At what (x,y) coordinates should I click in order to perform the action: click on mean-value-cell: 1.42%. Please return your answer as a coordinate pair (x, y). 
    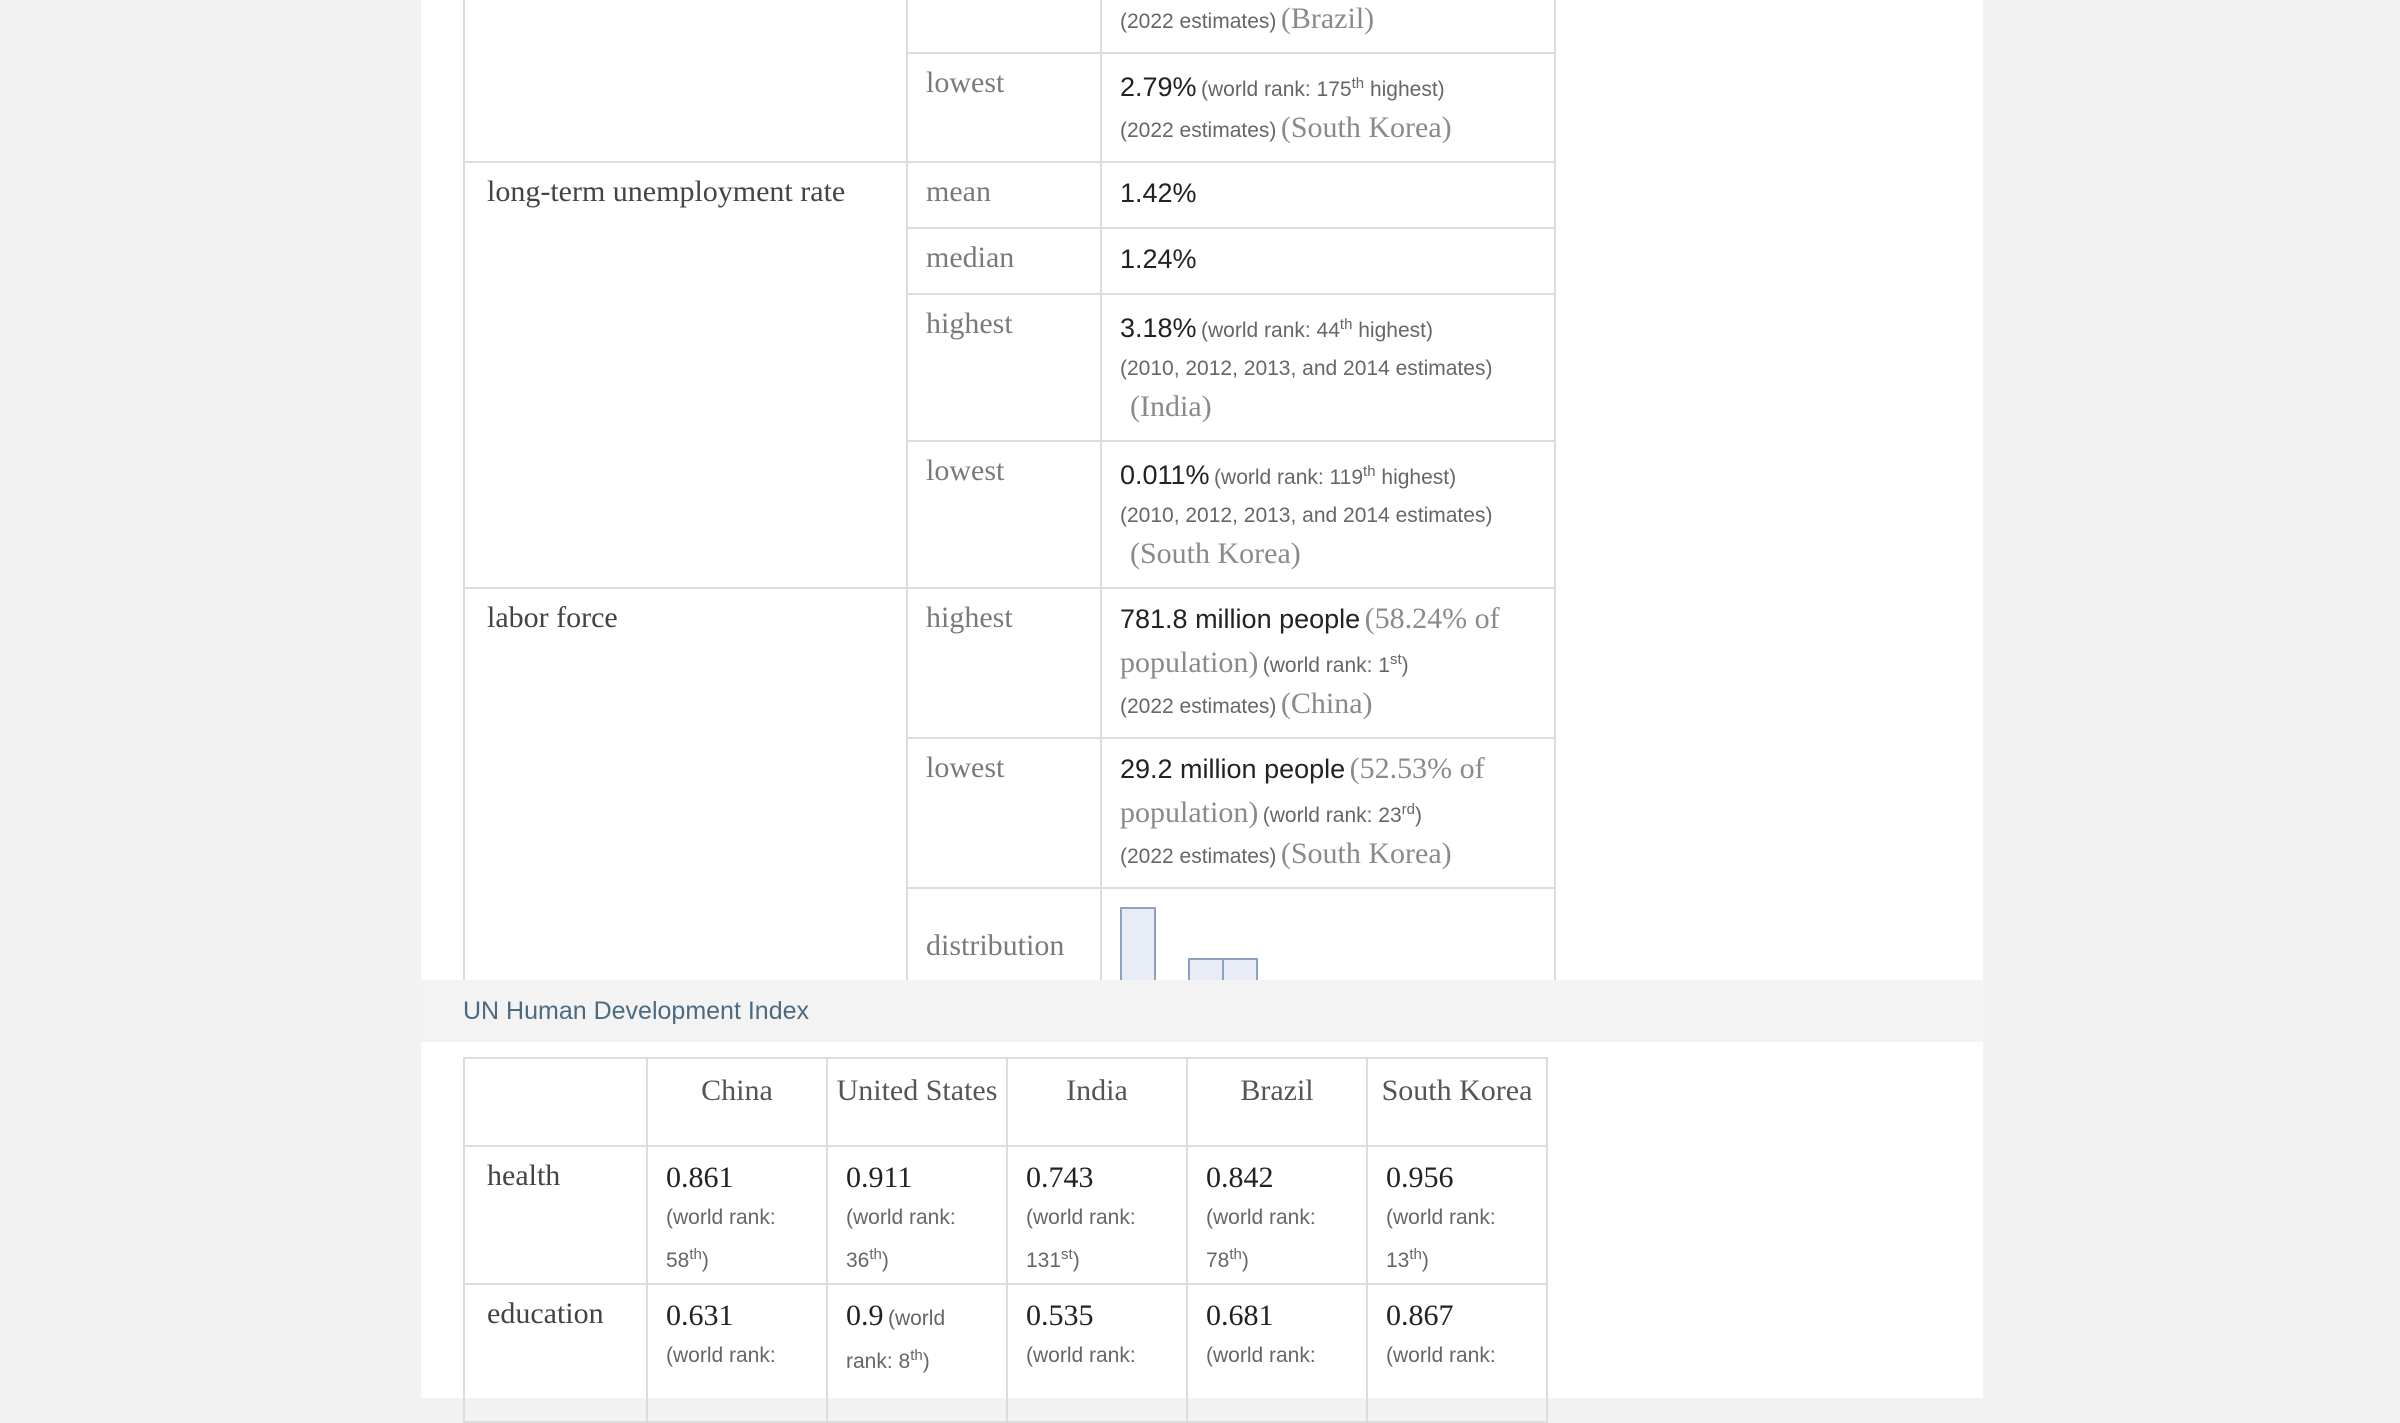
    Looking at the image, I should click on (1328, 195).